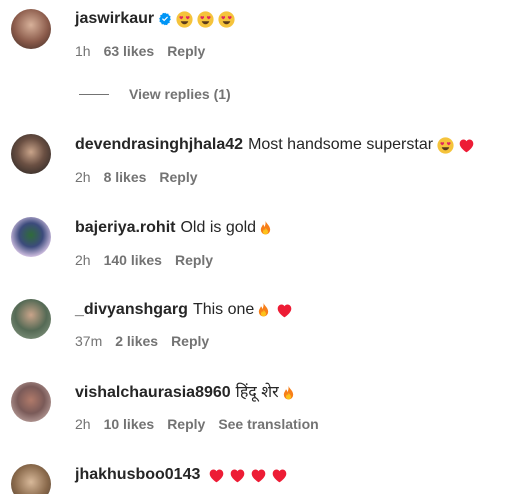  What do you see at coordinates (114, 19) in the screenshot?
I see `comment-username: jaswirkaur` at bounding box center [114, 19].